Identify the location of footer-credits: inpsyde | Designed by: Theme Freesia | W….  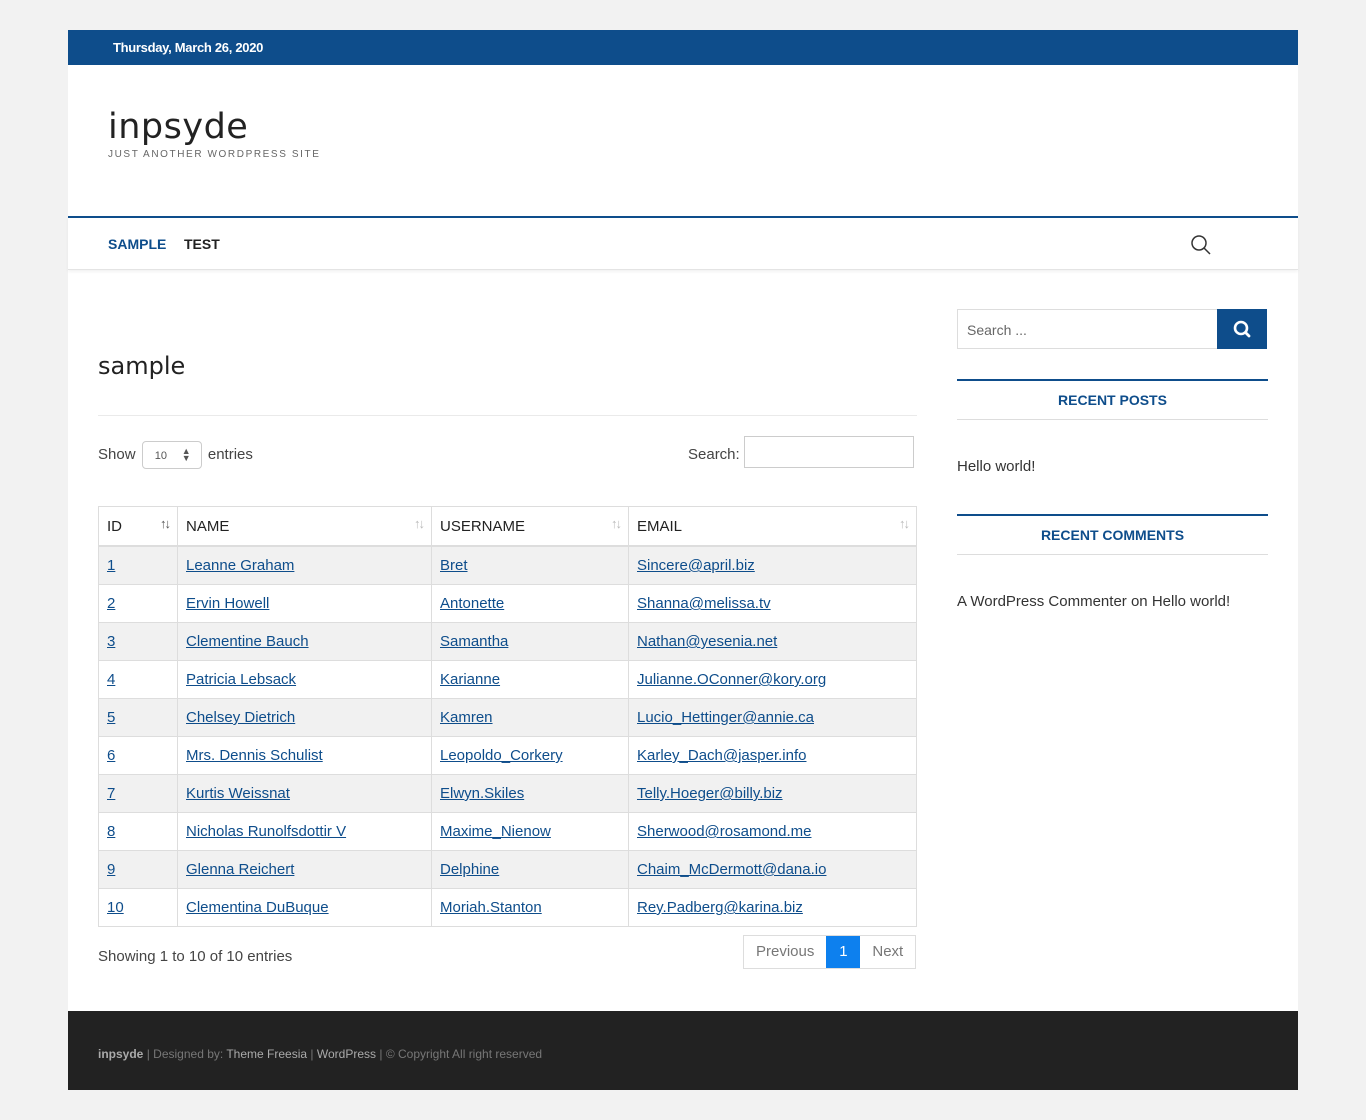
(320, 1054).